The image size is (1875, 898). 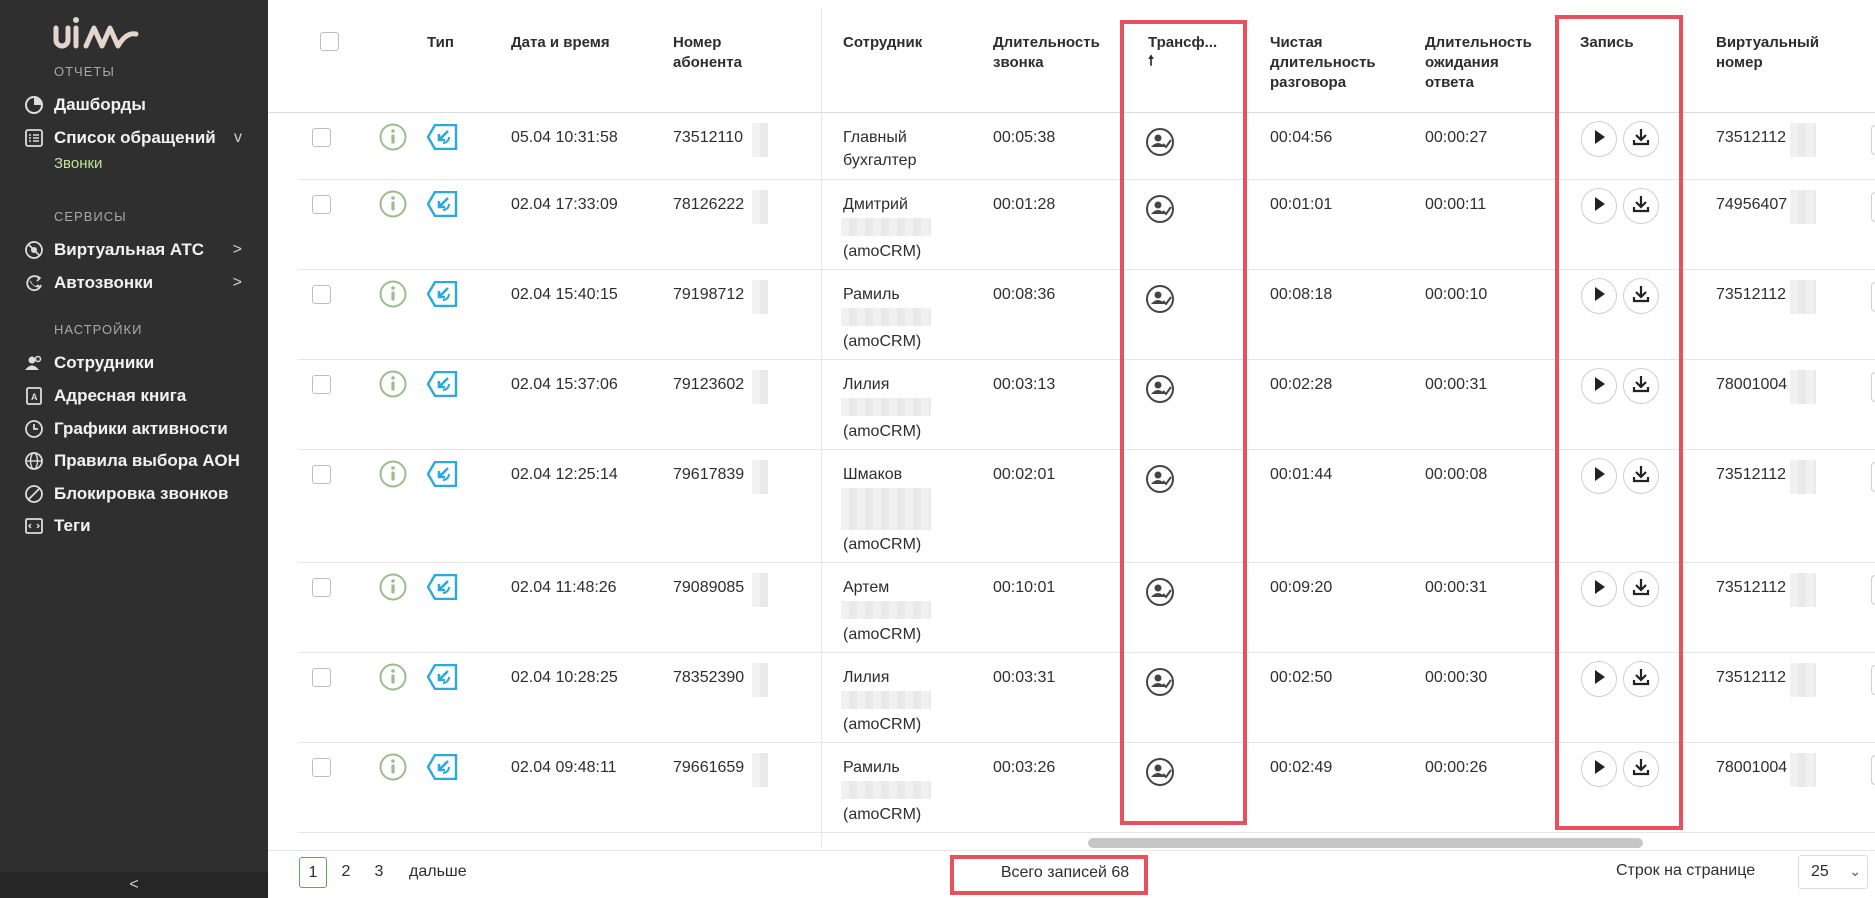 I want to click on header-record: Запись, so click(x=1607, y=43).